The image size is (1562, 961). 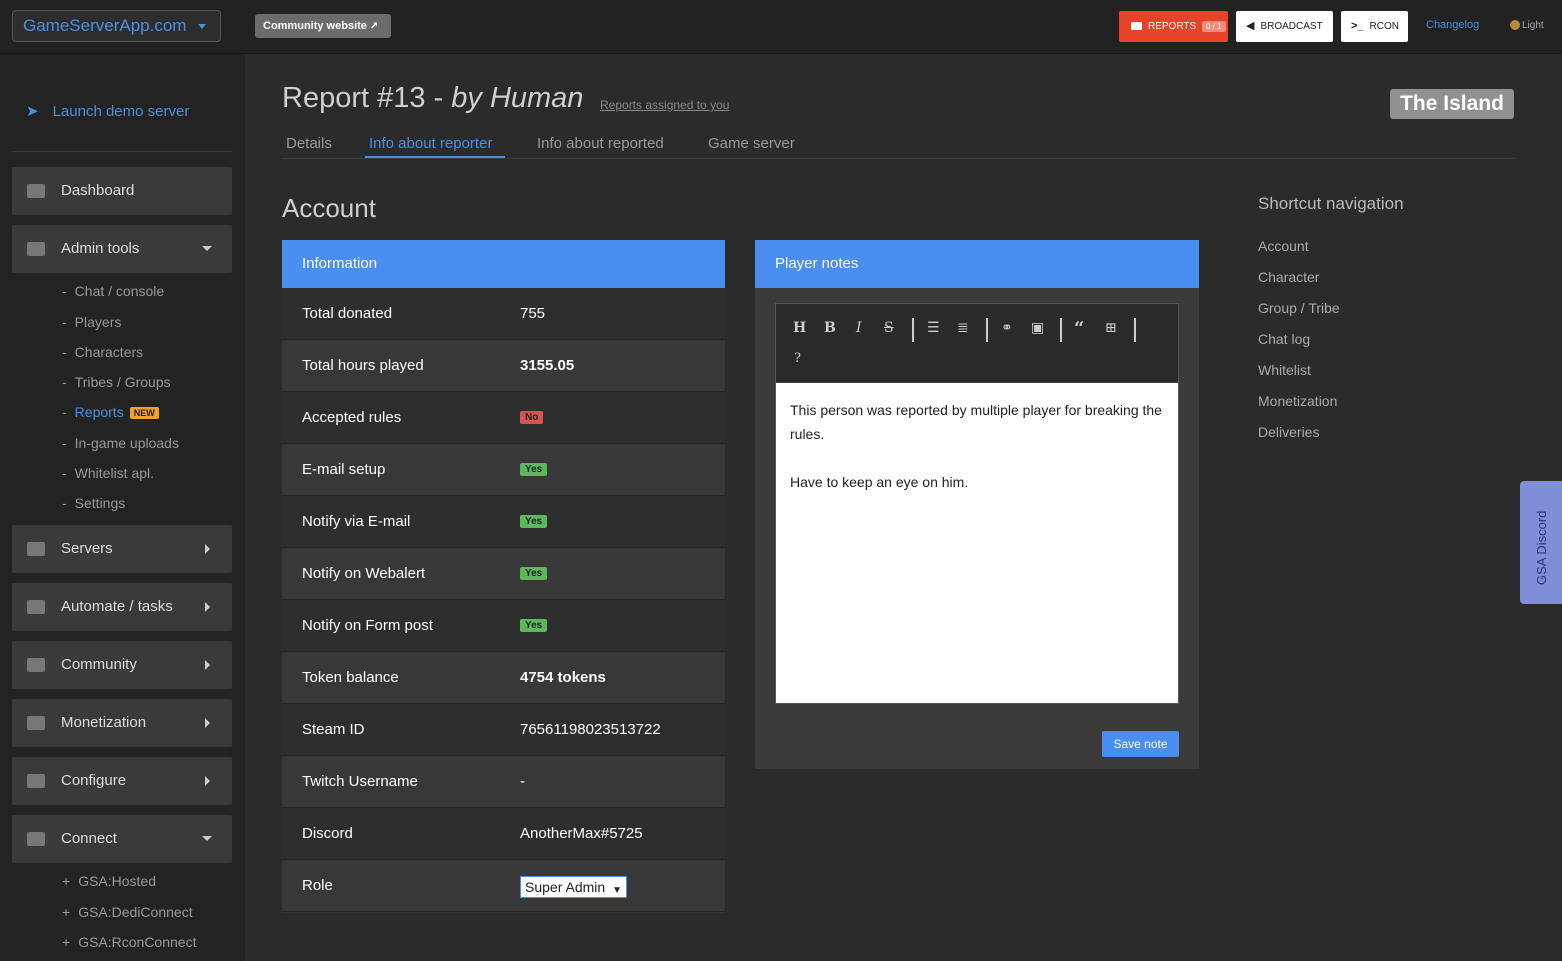 What do you see at coordinates (102, 352) in the screenshot?
I see `sidebar-sub-characters: - Characters` at bounding box center [102, 352].